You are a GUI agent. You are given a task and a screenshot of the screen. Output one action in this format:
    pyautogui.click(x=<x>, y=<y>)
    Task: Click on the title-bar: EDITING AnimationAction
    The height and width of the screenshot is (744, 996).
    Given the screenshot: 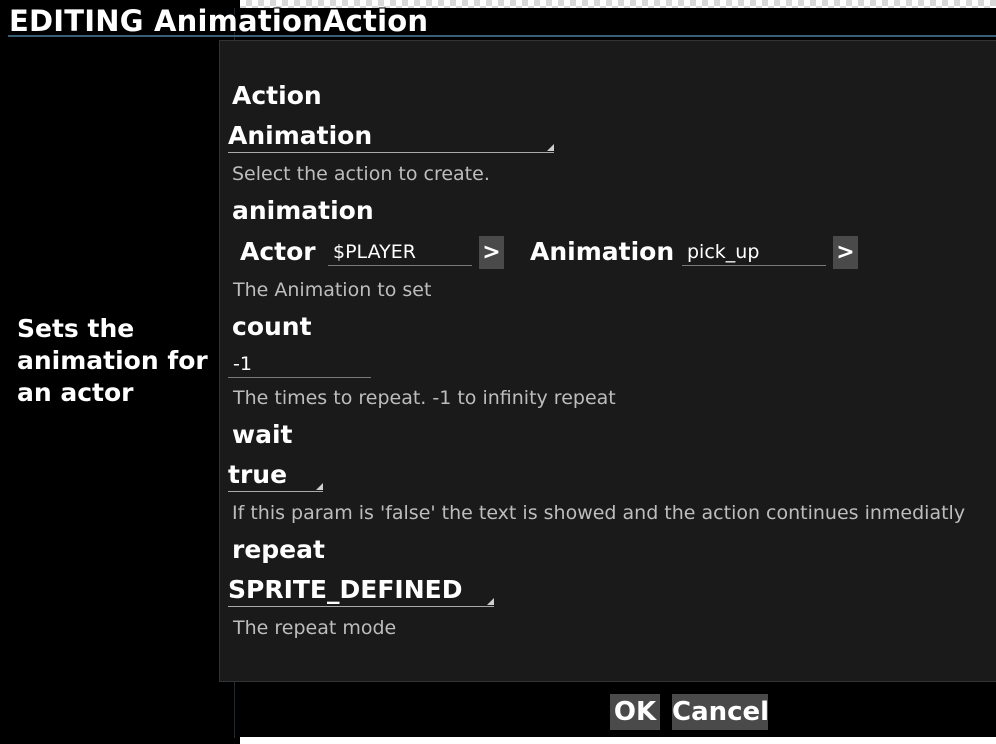 What is the action you would take?
    pyautogui.click(x=498, y=19)
    